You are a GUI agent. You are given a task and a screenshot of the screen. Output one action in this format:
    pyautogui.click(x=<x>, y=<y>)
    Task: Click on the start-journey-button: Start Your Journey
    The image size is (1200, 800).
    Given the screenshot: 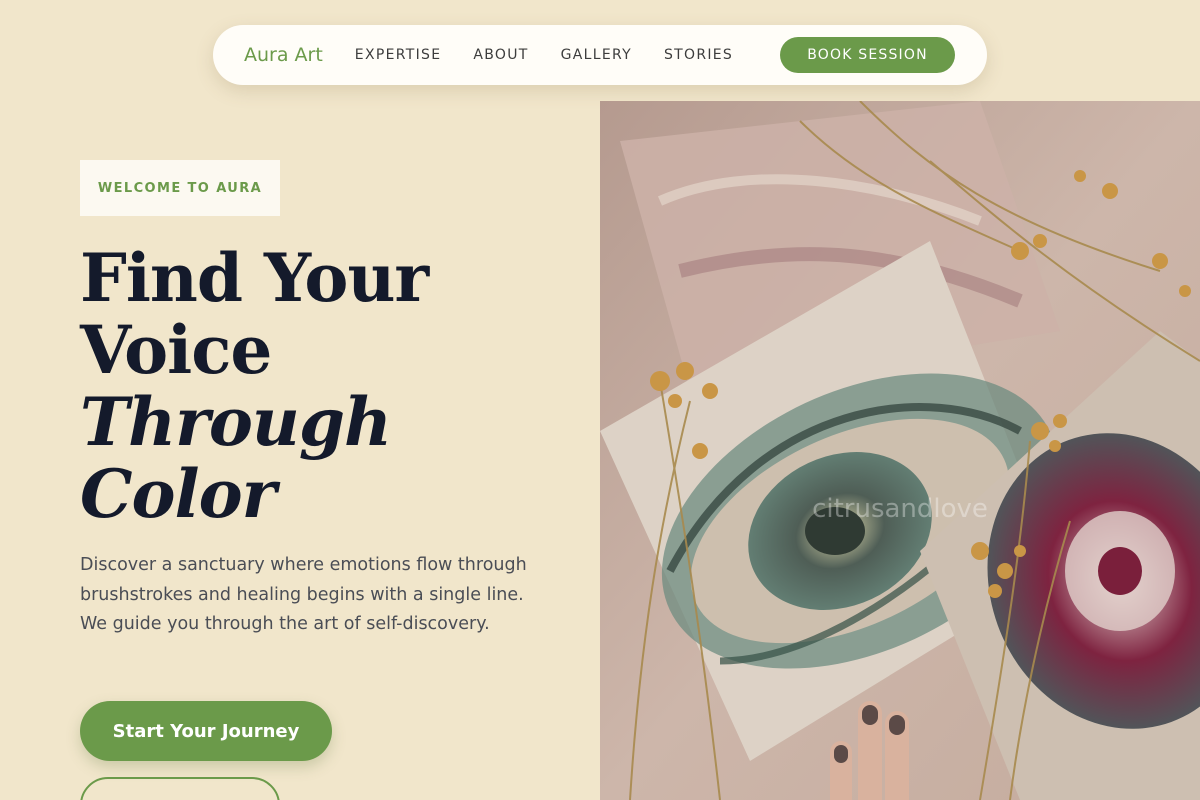 What is the action you would take?
    pyautogui.click(x=206, y=731)
    